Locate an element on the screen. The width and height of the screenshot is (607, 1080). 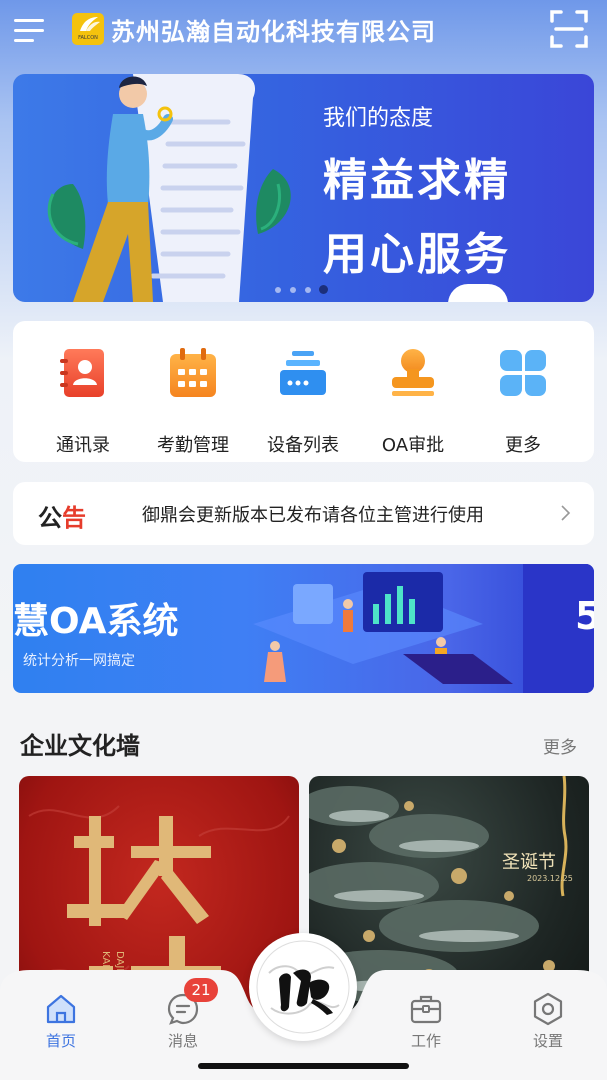
quick-item-label: OA审批 is located at coordinates (413, 445).